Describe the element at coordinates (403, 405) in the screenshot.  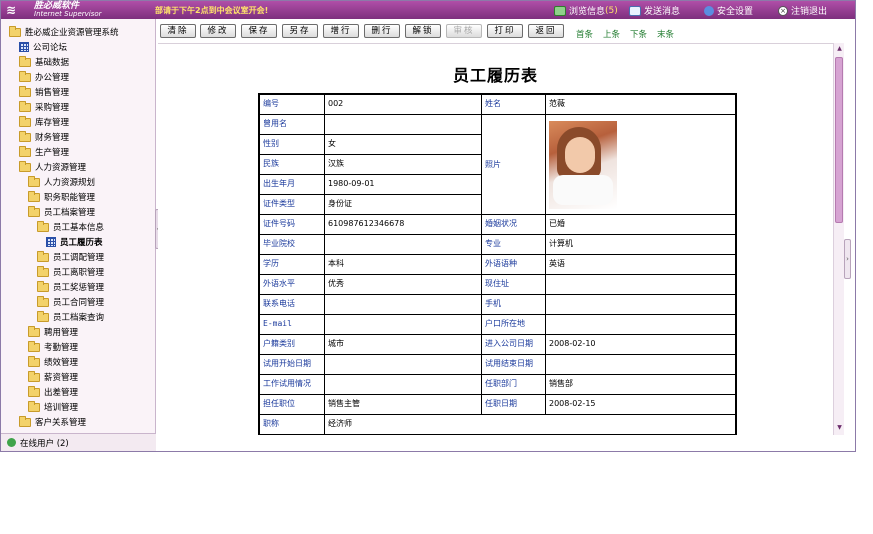
I see `value-position: 销售主管` at that location.